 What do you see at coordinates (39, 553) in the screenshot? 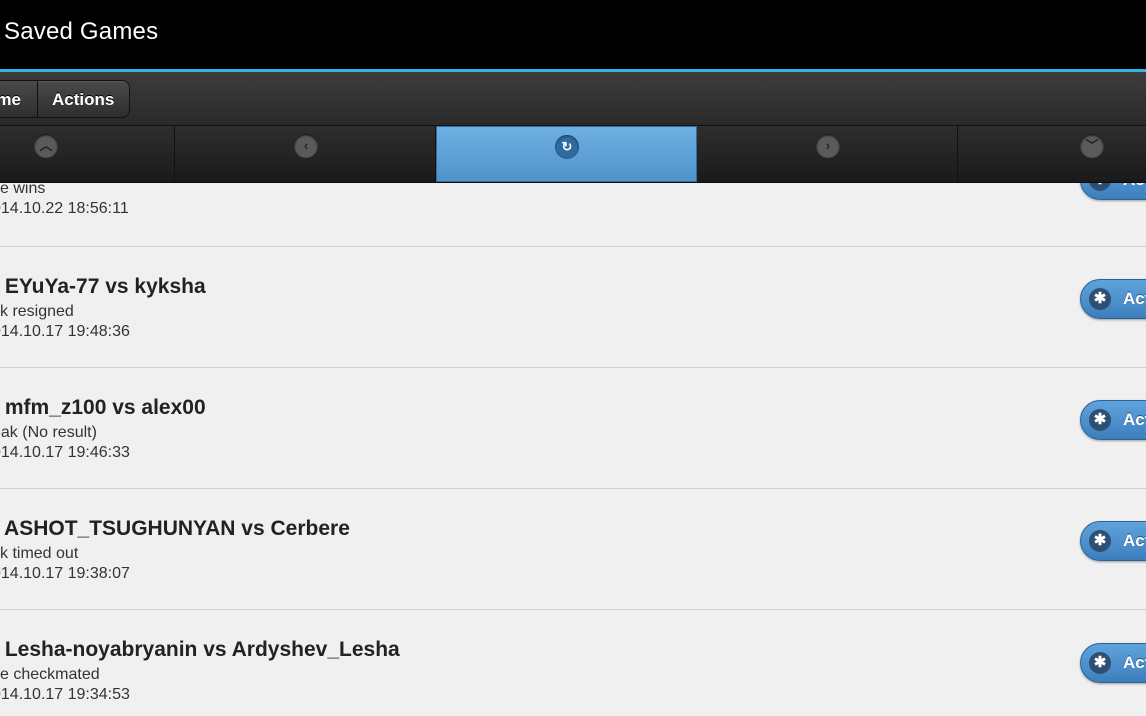
I see `game-result: ck timed out` at bounding box center [39, 553].